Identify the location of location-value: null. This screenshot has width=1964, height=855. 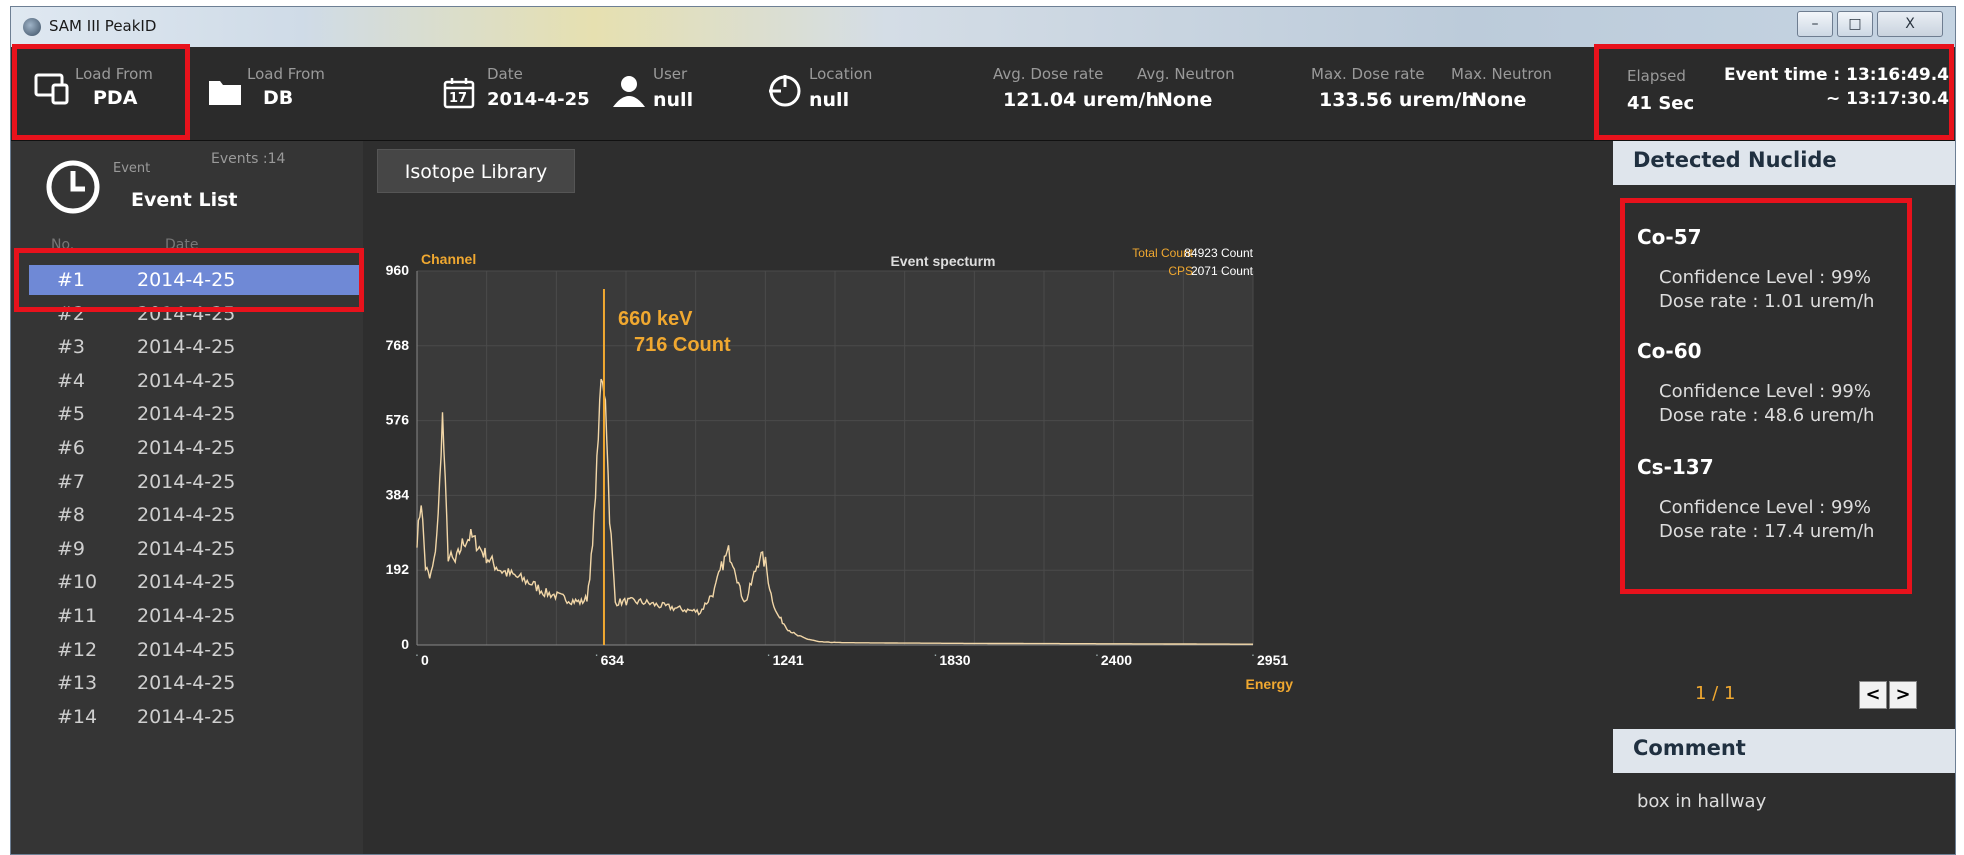
(829, 100).